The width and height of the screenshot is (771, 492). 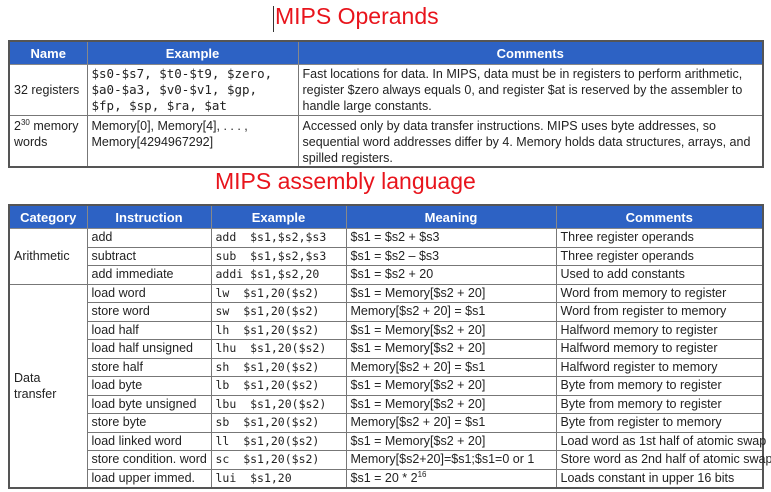 I want to click on instruction-cell: load byte, so click(x=149, y=386).